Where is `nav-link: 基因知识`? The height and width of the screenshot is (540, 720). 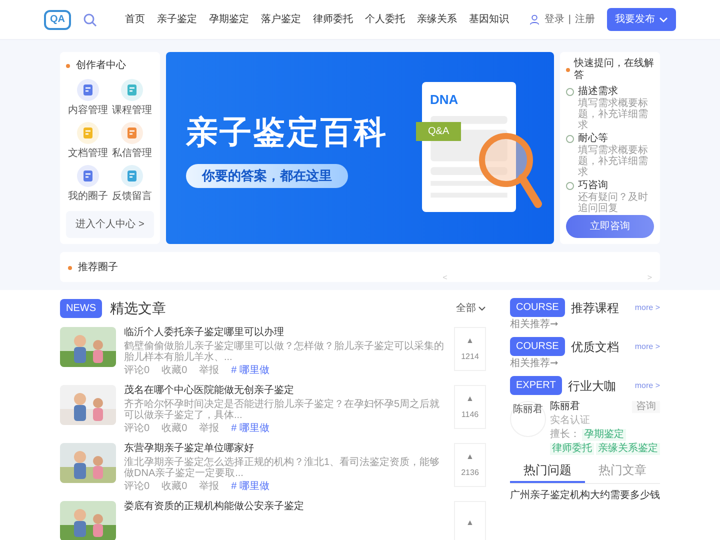
nav-link: 基因知识 is located at coordinates (489, 19).